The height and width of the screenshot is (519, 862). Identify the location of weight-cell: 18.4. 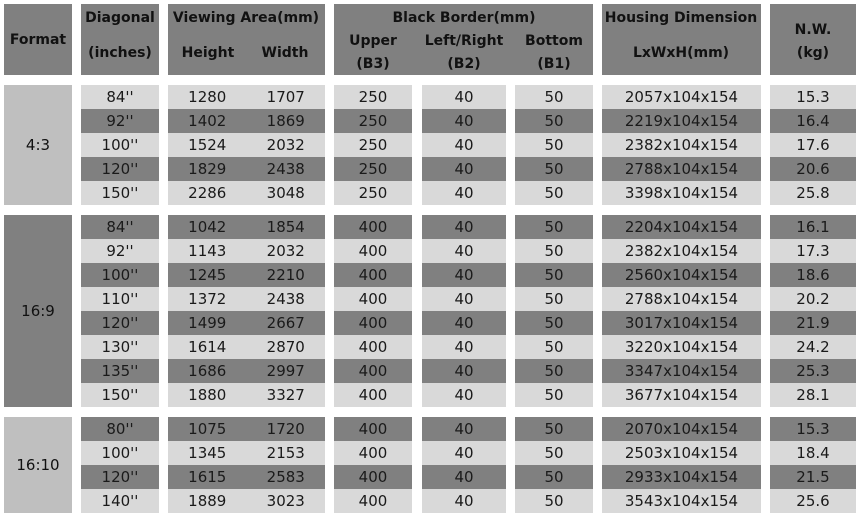
(813, 453).